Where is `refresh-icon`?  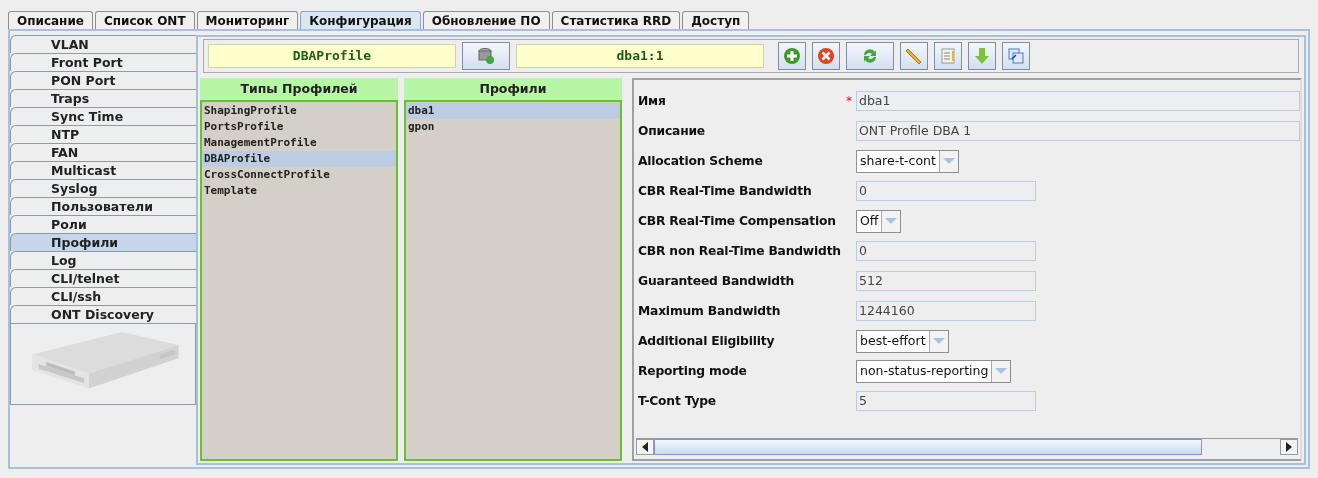 refresh-icon is located at coordinates (870, 56).